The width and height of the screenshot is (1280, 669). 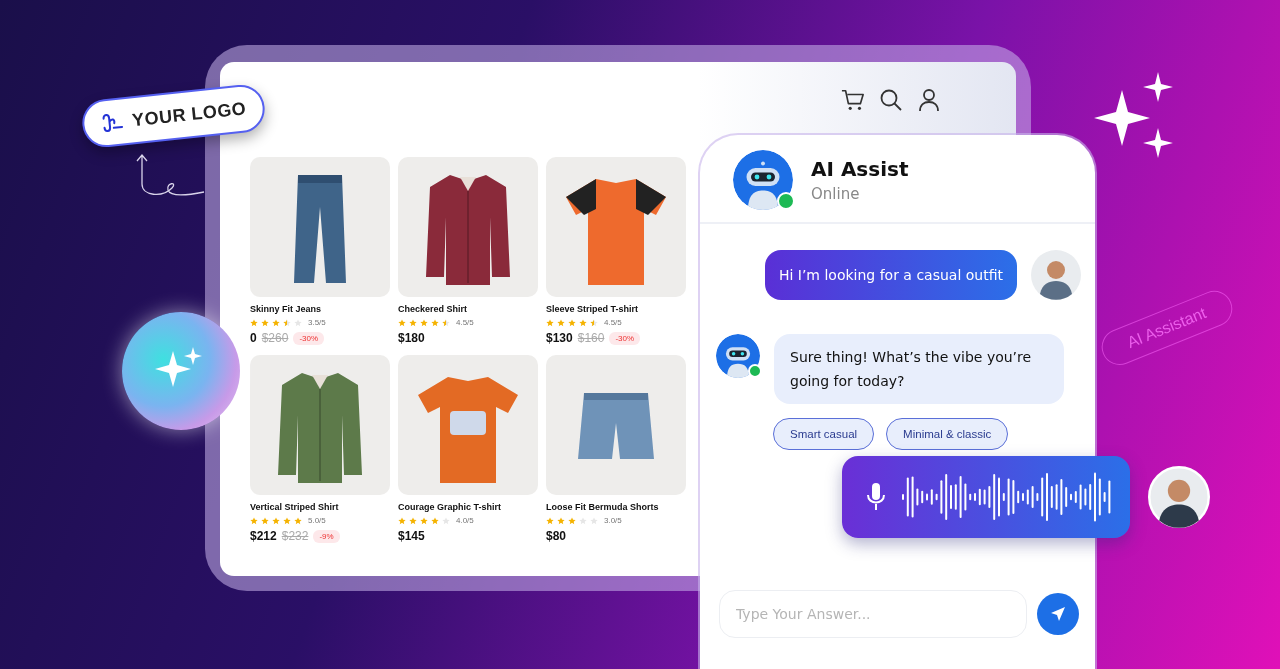 What do you see at coordinates (591, 338) in the screenshot?
I see `old-price: $160` at bounding box center [591, 338].